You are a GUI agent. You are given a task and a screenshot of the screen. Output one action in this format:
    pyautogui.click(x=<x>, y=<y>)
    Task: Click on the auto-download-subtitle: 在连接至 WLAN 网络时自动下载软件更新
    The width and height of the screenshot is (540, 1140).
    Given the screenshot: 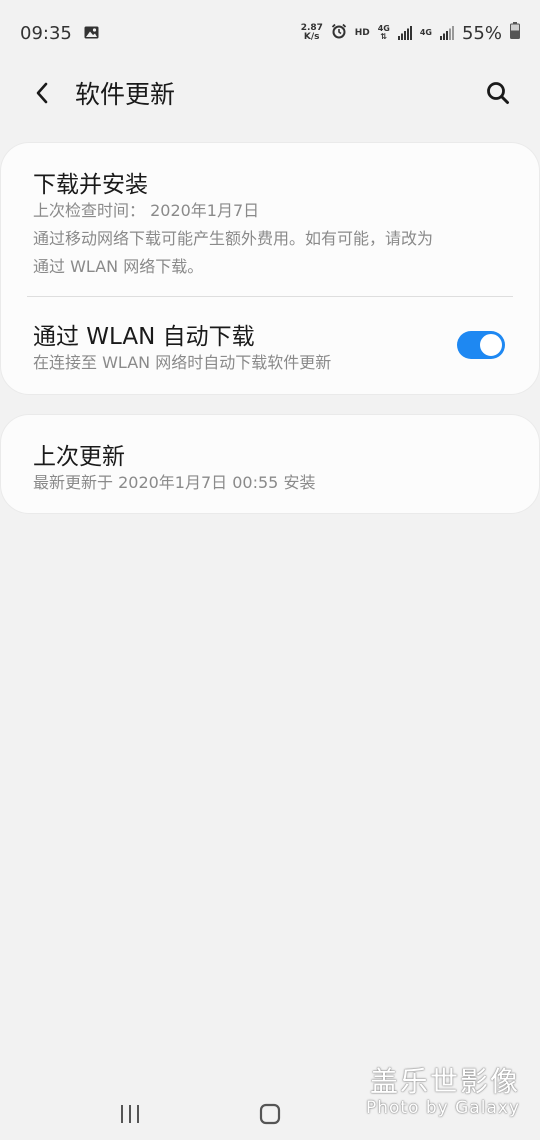 What is the action you would take?
    pyautogui.click(x=182, y=362)
    